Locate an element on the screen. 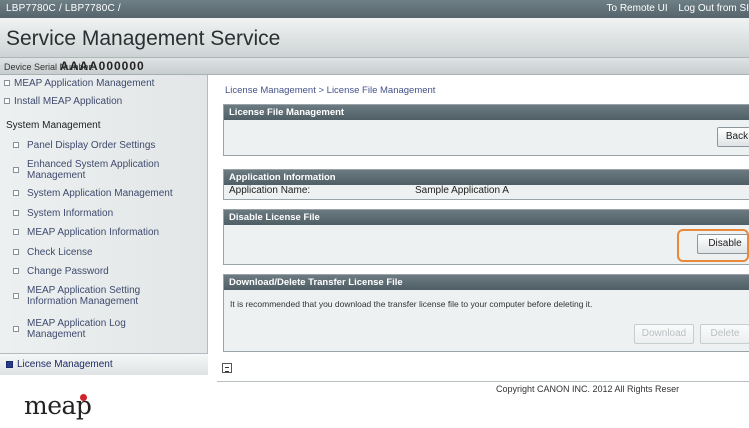  disable-license-panel: Disable License File Disable is located at coordinates (486, 237).